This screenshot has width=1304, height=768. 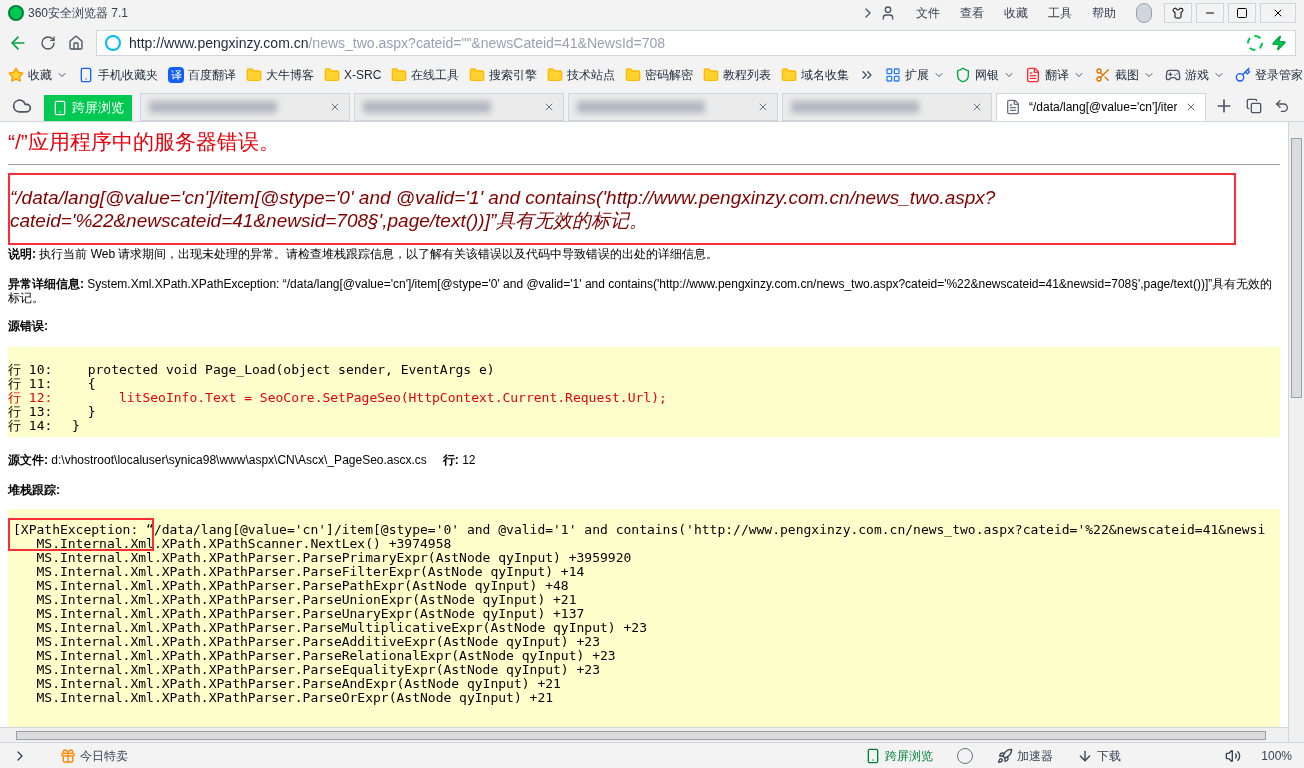 I want to click on menu-item: 收藏, so click(x=1016, y=13).